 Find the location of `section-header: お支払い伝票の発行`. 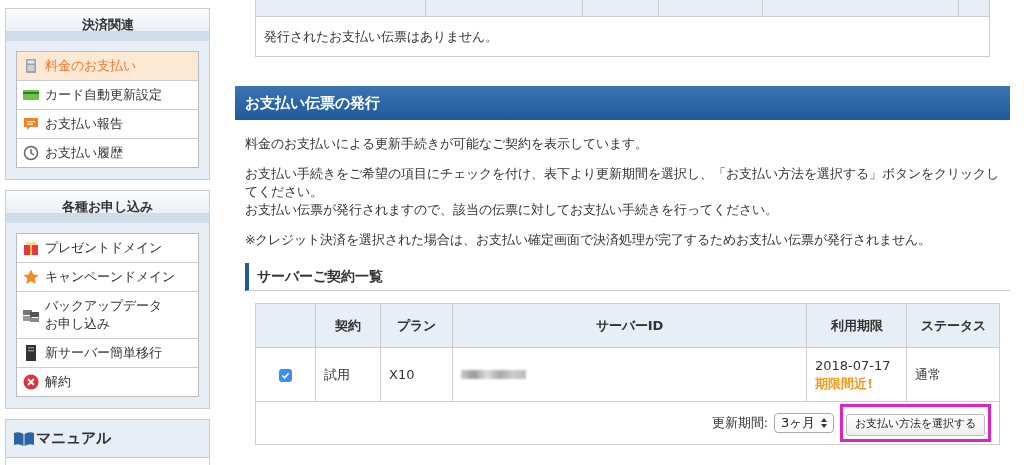

section-header: お支払い伝票の発行 is located at coordinates (622, 103).